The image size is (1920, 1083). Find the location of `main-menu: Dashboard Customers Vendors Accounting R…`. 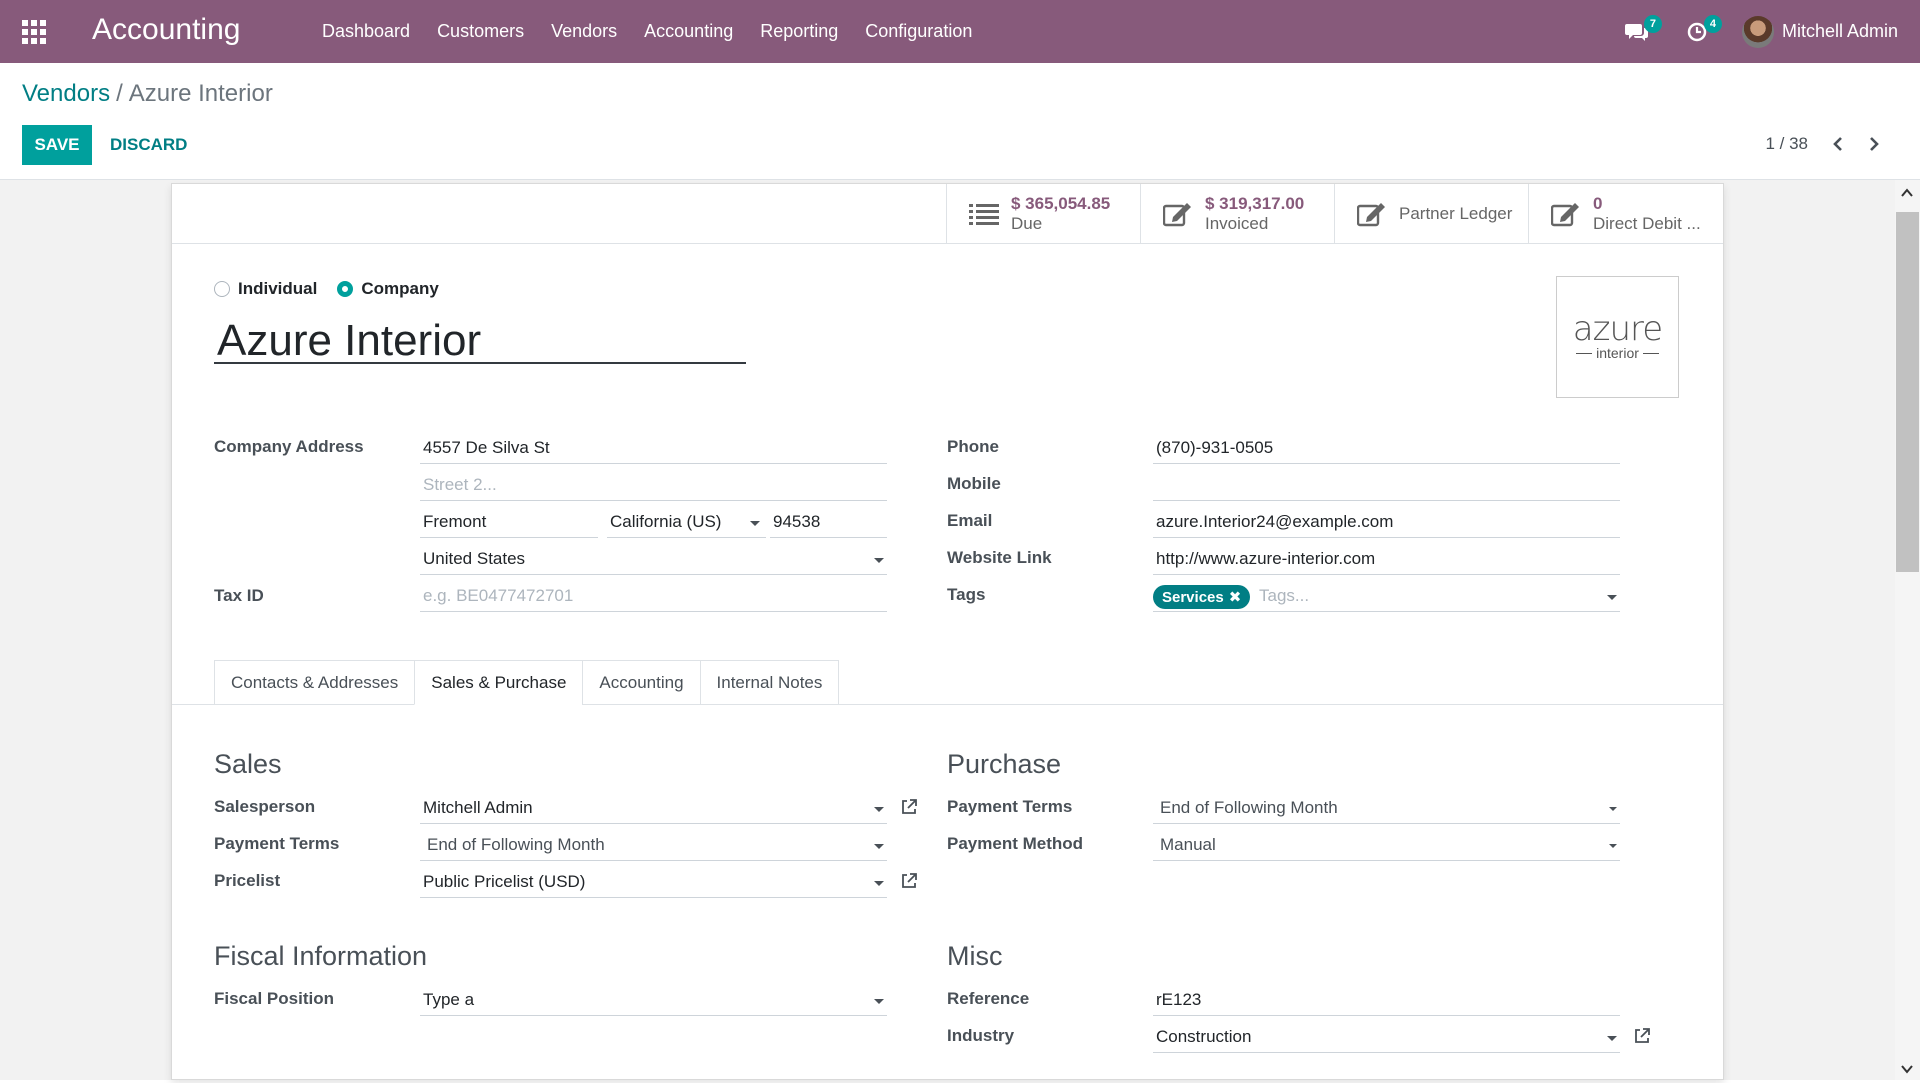

main-menu: Dashboard Customers Vendors Accounting R… is located at coordinates (660, 31).